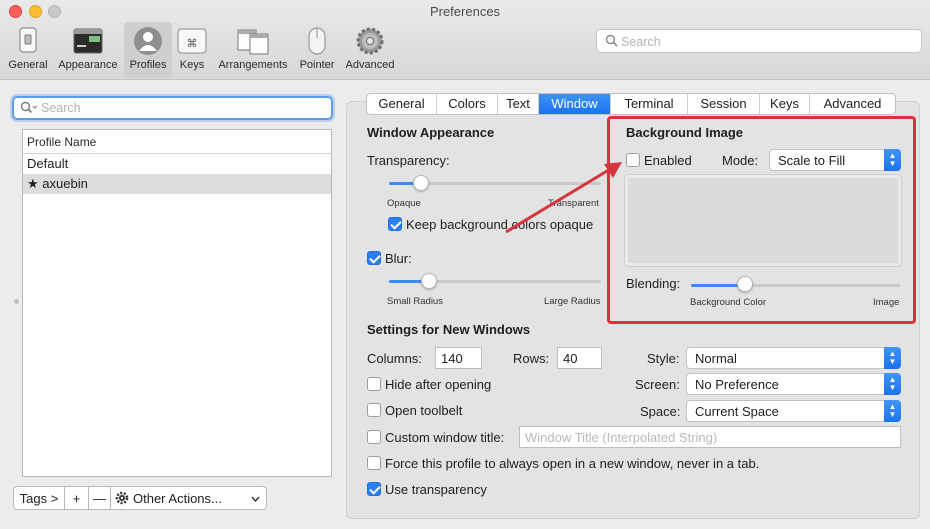 The width and height of the screenshot is (930, 529). Describe the element at coordinates (724, 104) in the screenshot. I see `tab-session: Session` at that location.